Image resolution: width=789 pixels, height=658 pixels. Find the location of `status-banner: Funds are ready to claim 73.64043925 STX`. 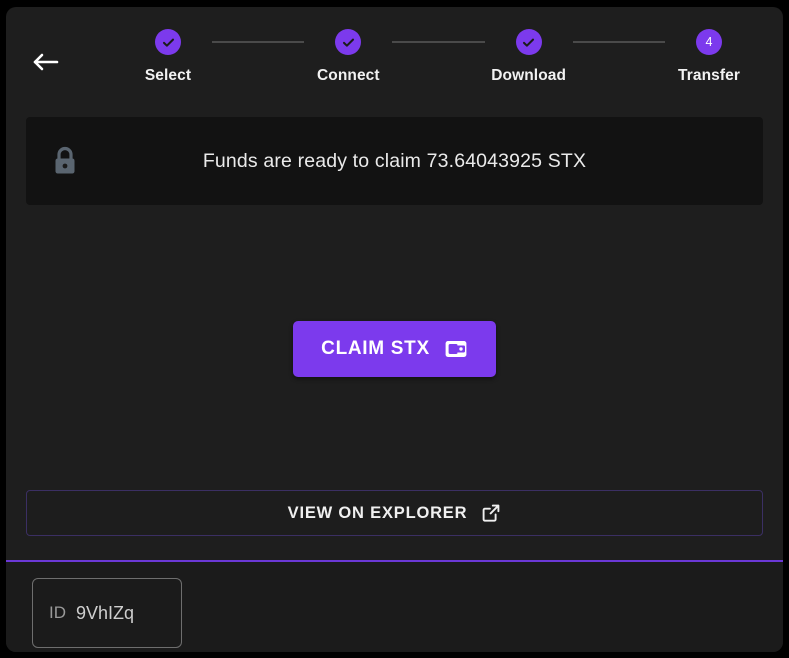

status-banner: Funds are ready to claim 73.64043925 STX is located at coordinates (394, 161).